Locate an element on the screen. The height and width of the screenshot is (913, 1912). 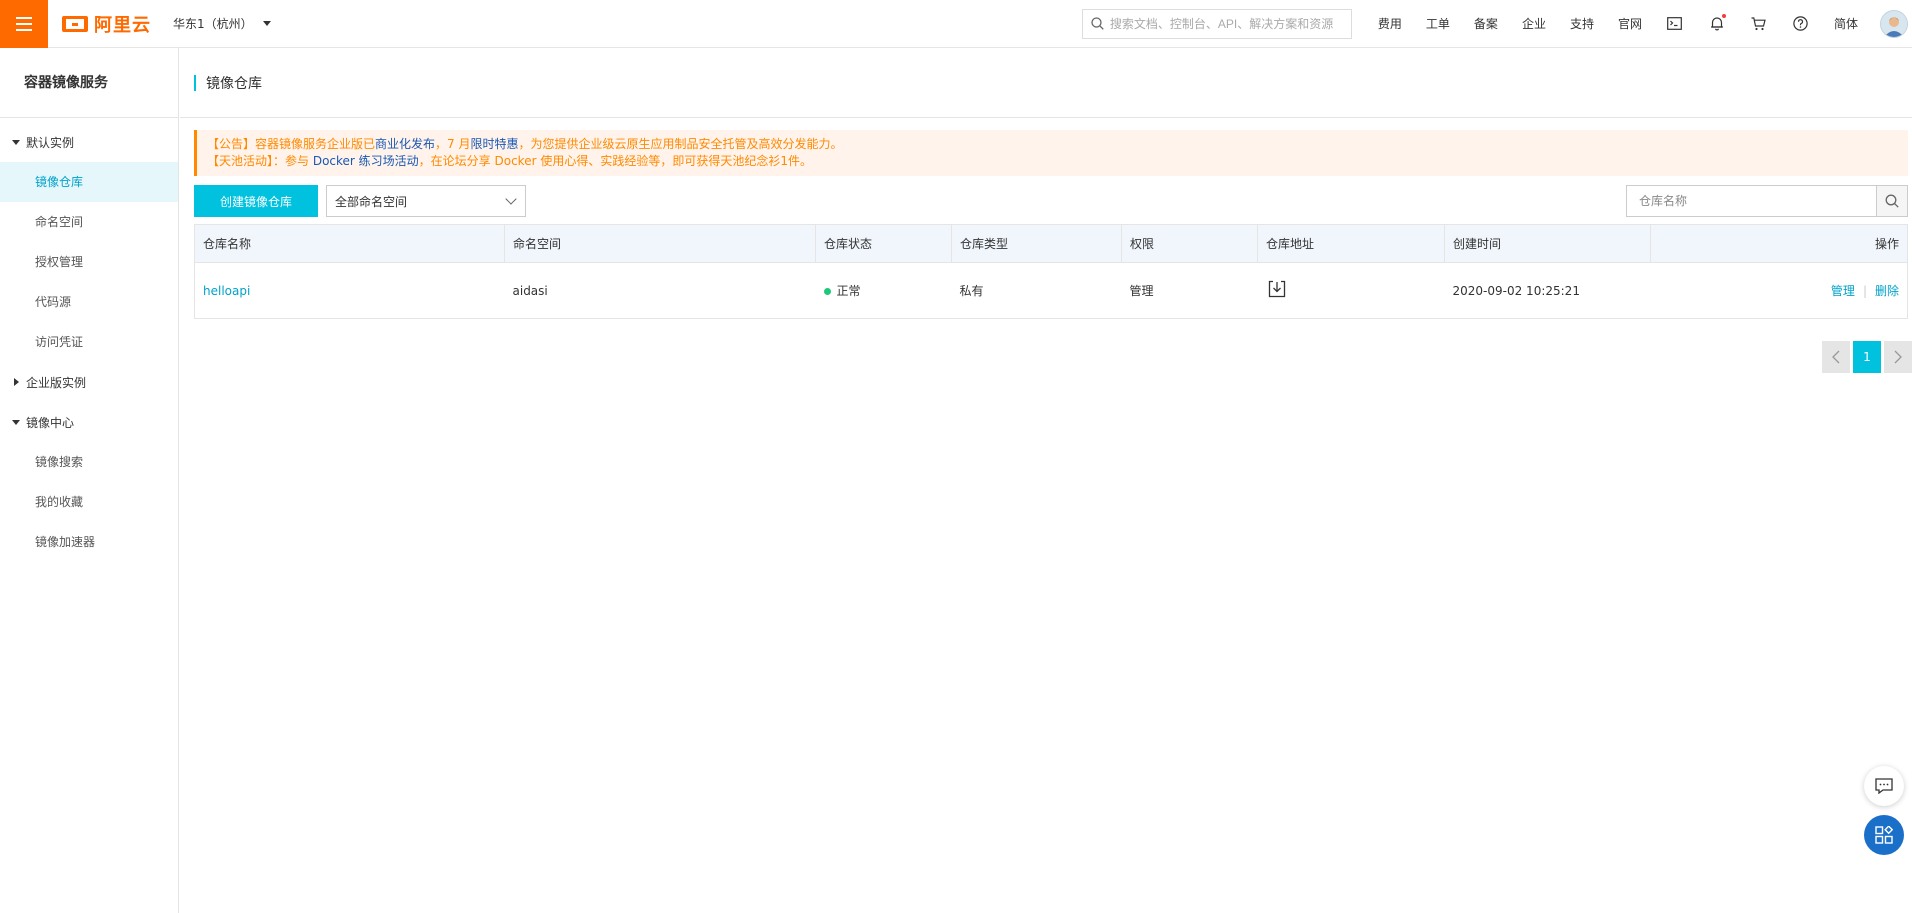
chat-icon is located at coordinates (1884, 786).